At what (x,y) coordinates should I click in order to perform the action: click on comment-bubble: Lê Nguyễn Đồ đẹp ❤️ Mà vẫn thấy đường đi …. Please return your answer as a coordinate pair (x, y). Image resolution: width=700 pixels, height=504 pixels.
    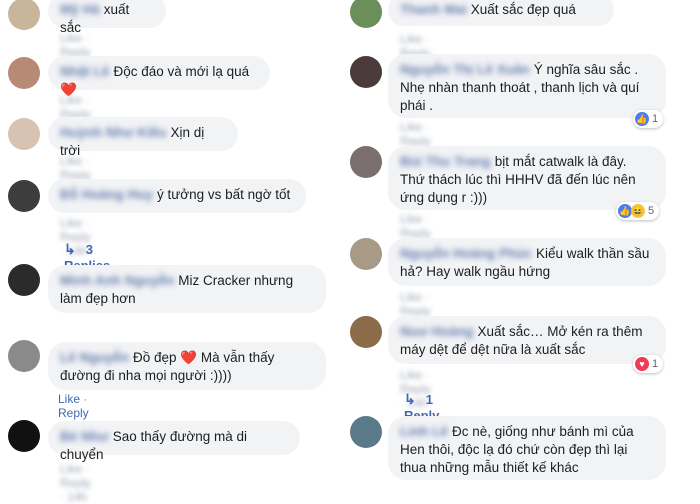
    Looking at the image, I should click on (187, 366).